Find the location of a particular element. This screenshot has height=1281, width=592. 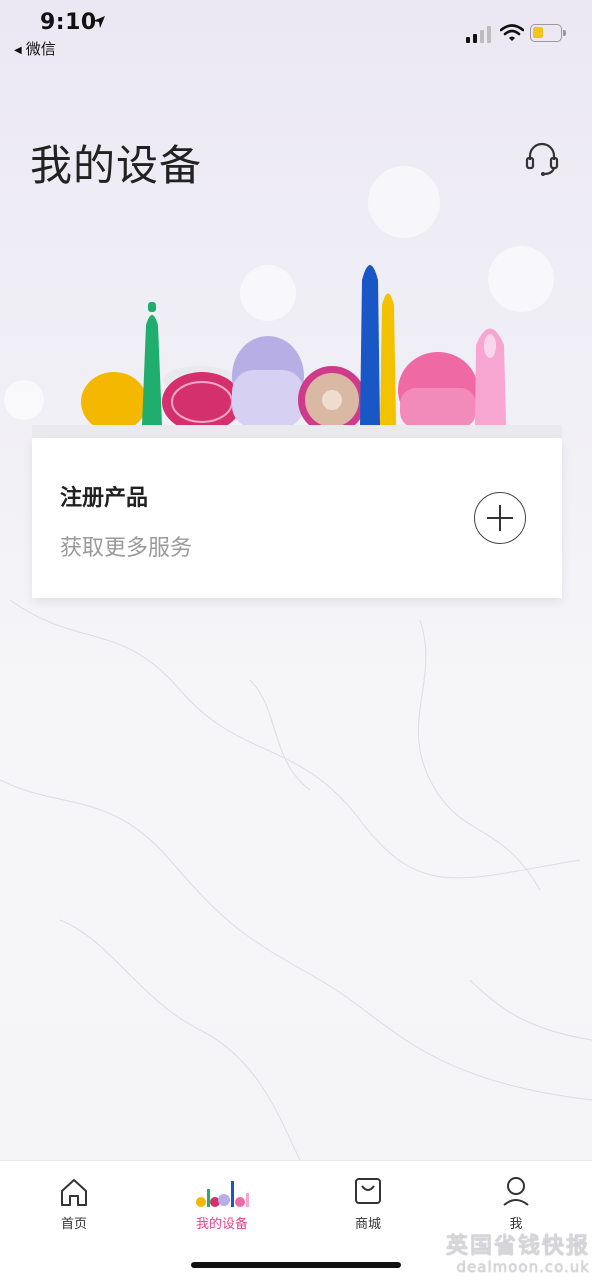

tab-store-label: 商城 is located at coordinates (367, 1224).